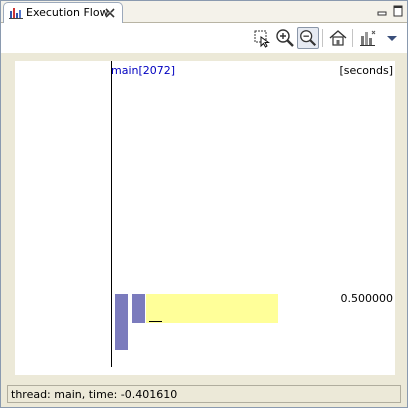  I want to click on time-tick-label: 0.500000, so click(367, 298).